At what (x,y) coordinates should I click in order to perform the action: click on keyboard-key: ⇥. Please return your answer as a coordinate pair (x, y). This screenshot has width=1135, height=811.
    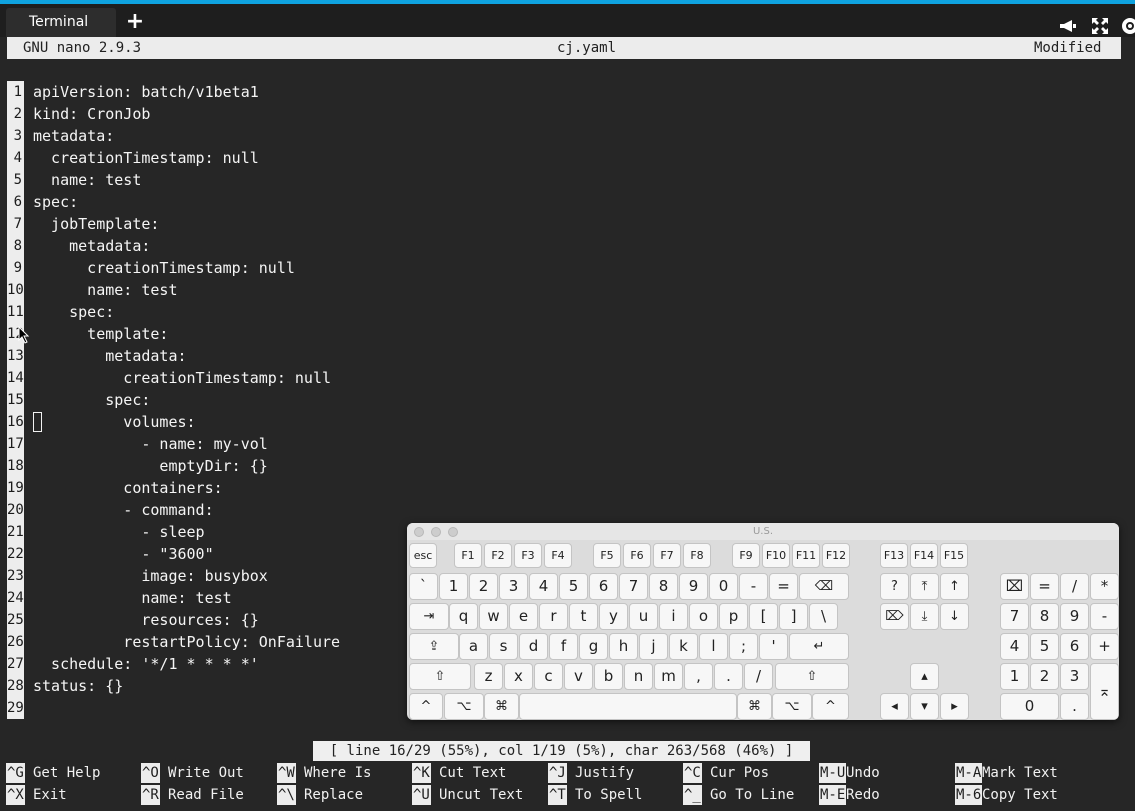
    Looking at the image, I should click on (429, 616).